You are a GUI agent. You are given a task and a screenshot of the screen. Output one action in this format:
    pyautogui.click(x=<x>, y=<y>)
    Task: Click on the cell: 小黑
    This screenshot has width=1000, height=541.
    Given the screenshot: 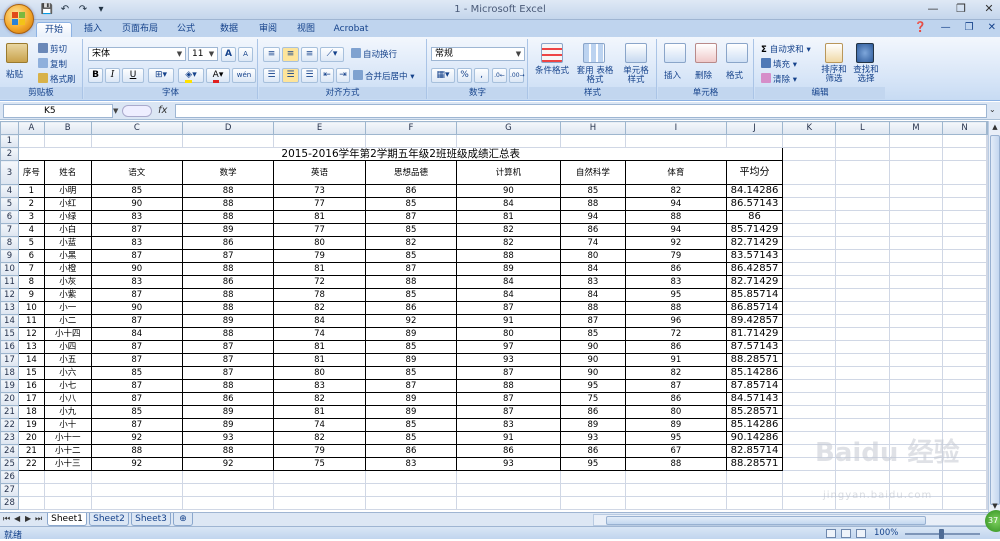 What is the action you would take?
    pyautogui.click(x=67, y=256)
    